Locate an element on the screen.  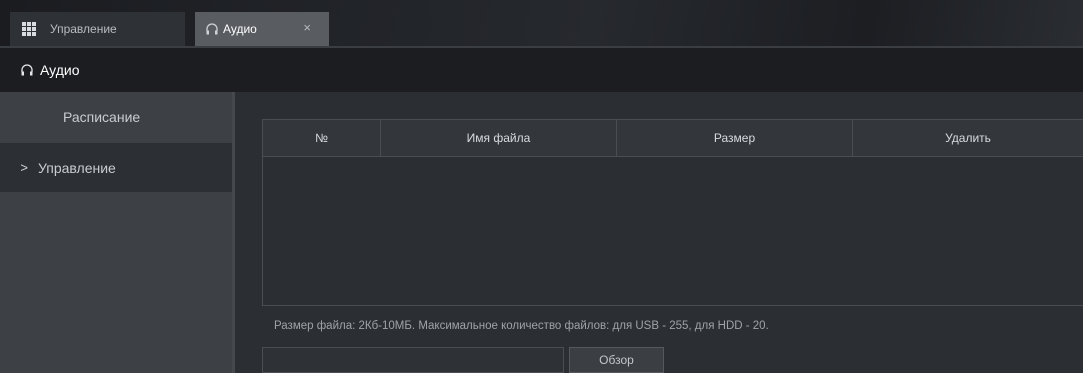
page-header: Аудио is located at coordinates (541, 70).